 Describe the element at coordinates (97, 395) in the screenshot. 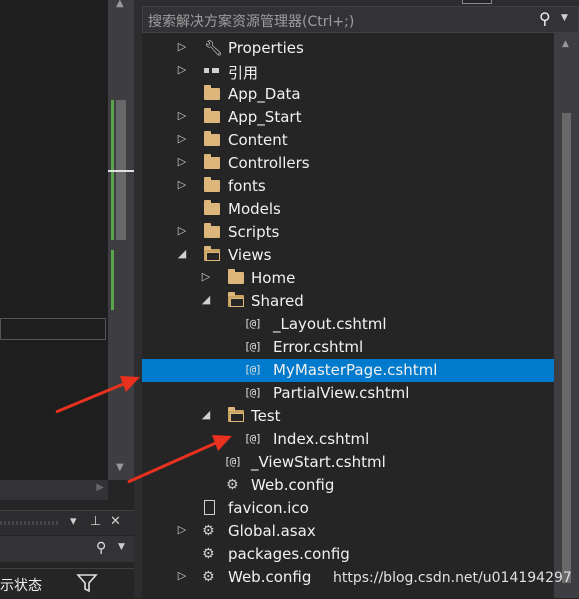

I see `arrow-to-mymasterpage` at that location.